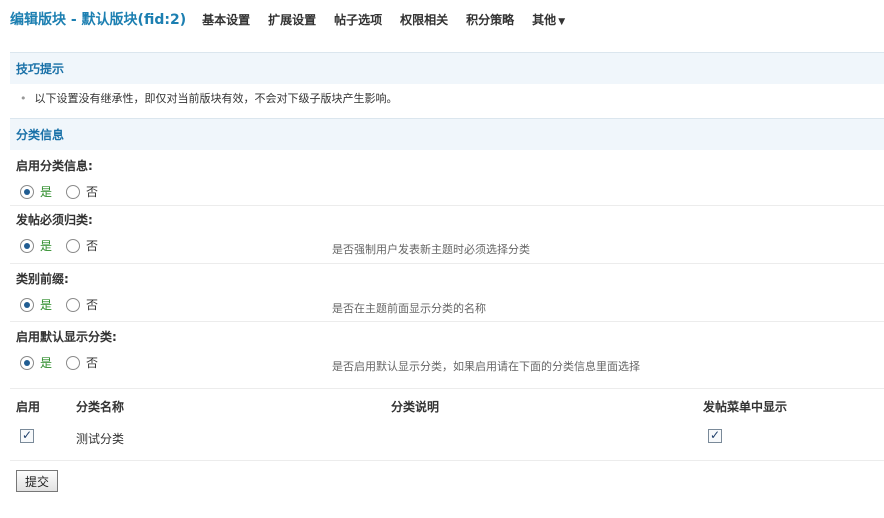 The image size is (884, 518). Describe the element at coordinates (415, 407) in the screenshot. I see `column-header-desc: 分类说明` at that location.